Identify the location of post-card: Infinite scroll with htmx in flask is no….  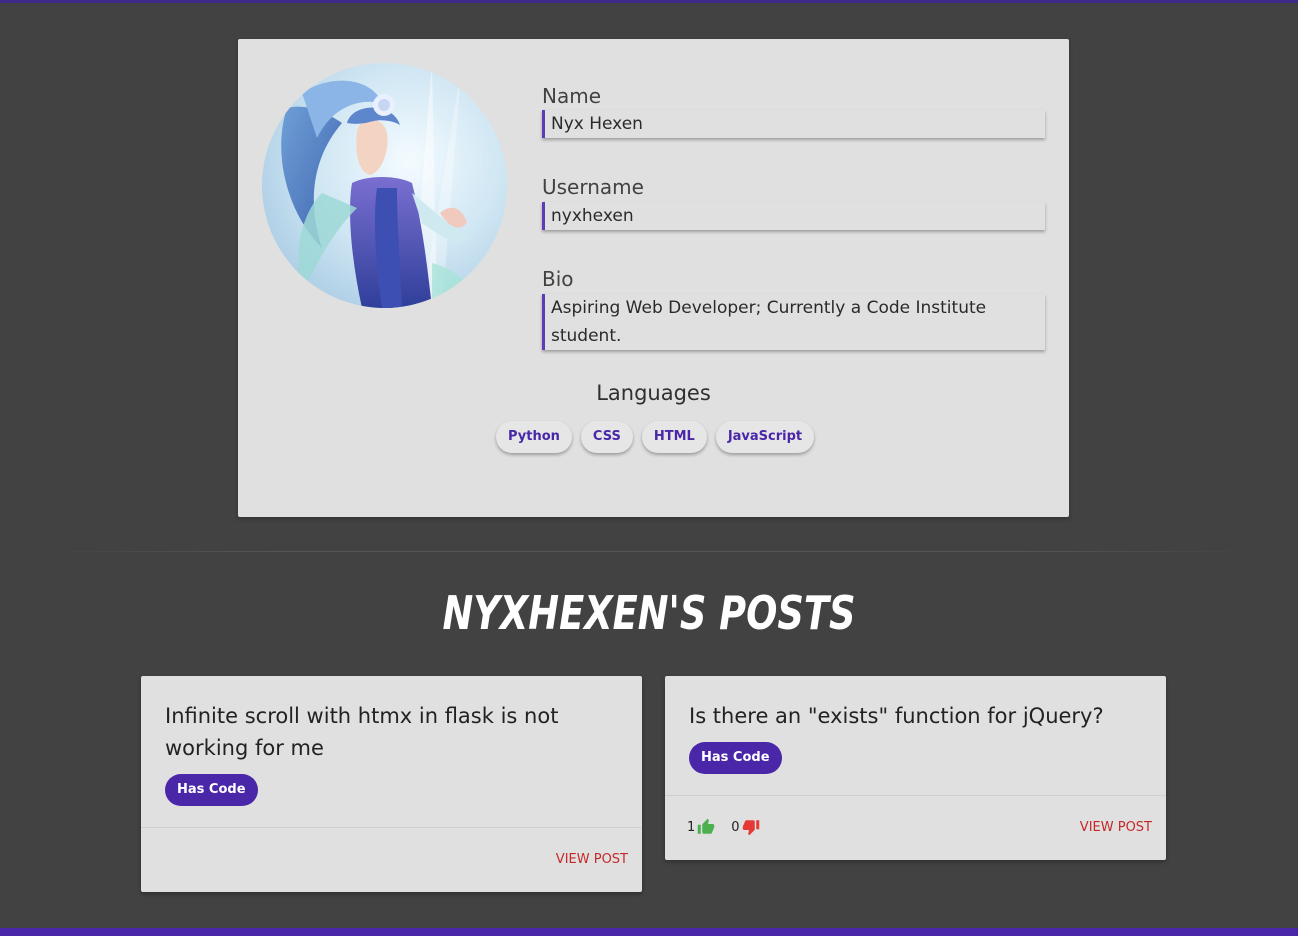
(391, 784).